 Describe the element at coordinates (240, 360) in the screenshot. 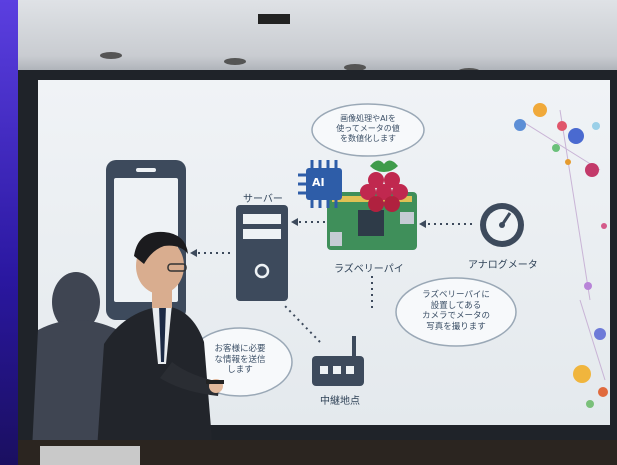

I see `bubble-left-text: お客様に必要 な情報を送信 します` at that location.